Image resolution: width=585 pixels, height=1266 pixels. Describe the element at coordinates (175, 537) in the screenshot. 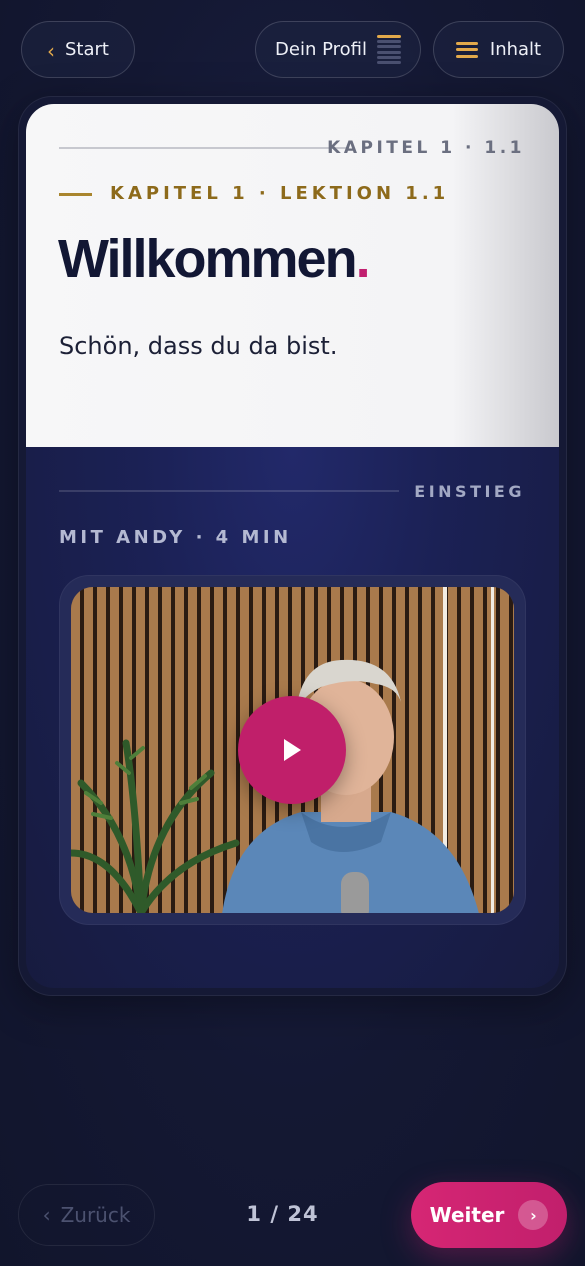

I see `video-meta: MIT ANDY · 4 MIN` at that location.